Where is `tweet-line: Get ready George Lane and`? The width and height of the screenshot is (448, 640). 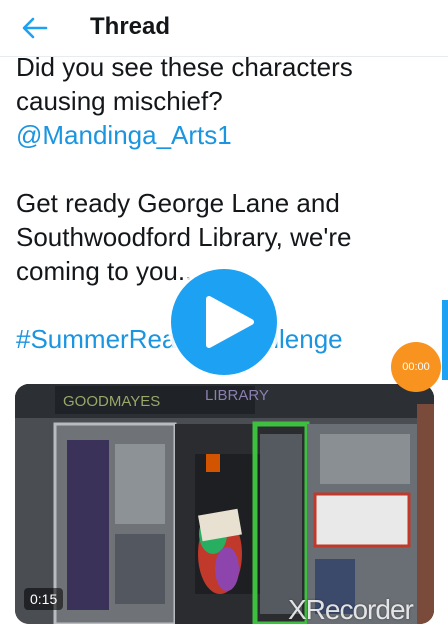 tweet-line: Get ready George Lane and is located at coordinates (178, 203).